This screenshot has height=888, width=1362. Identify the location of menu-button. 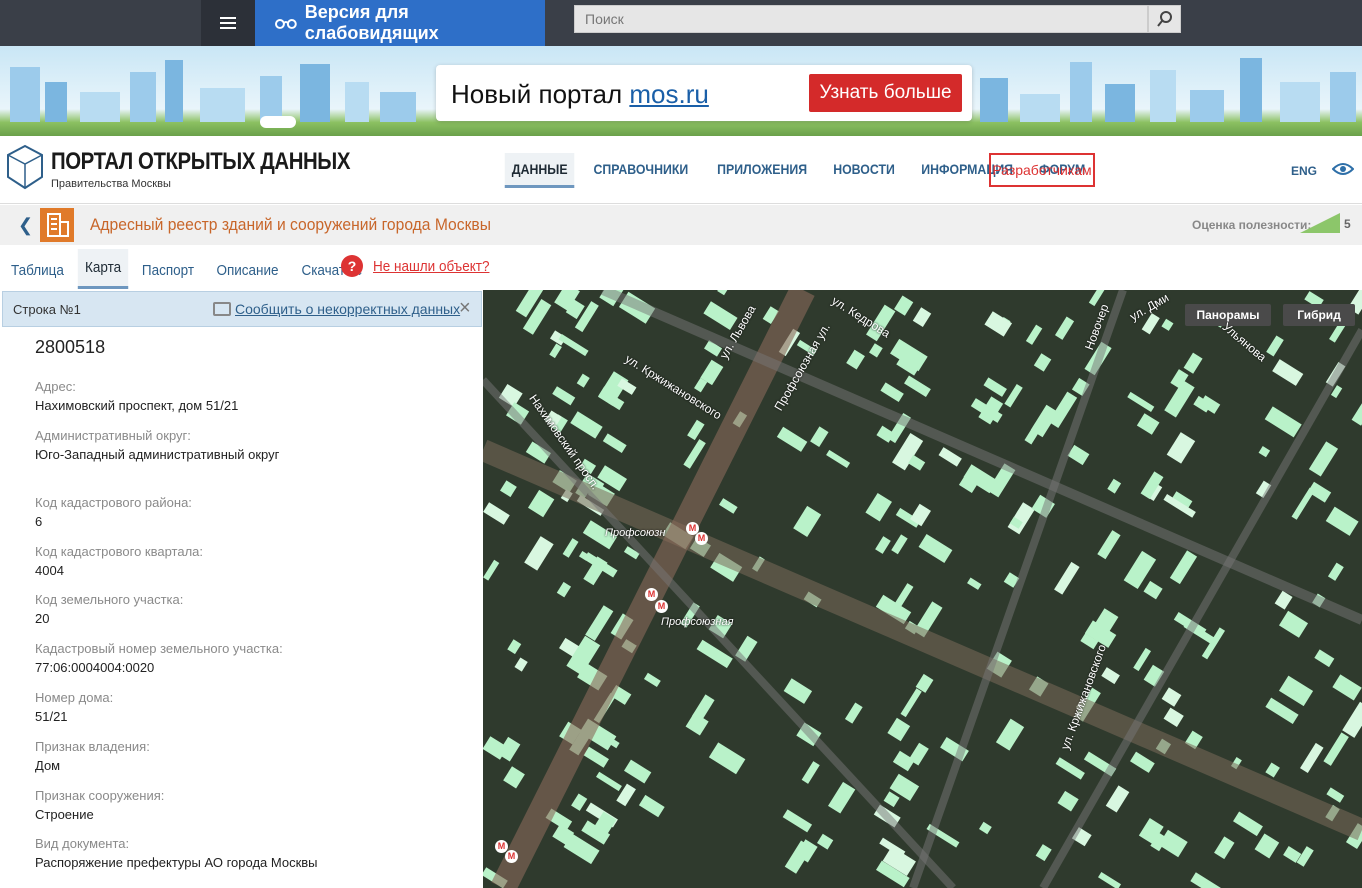
(228, 23).